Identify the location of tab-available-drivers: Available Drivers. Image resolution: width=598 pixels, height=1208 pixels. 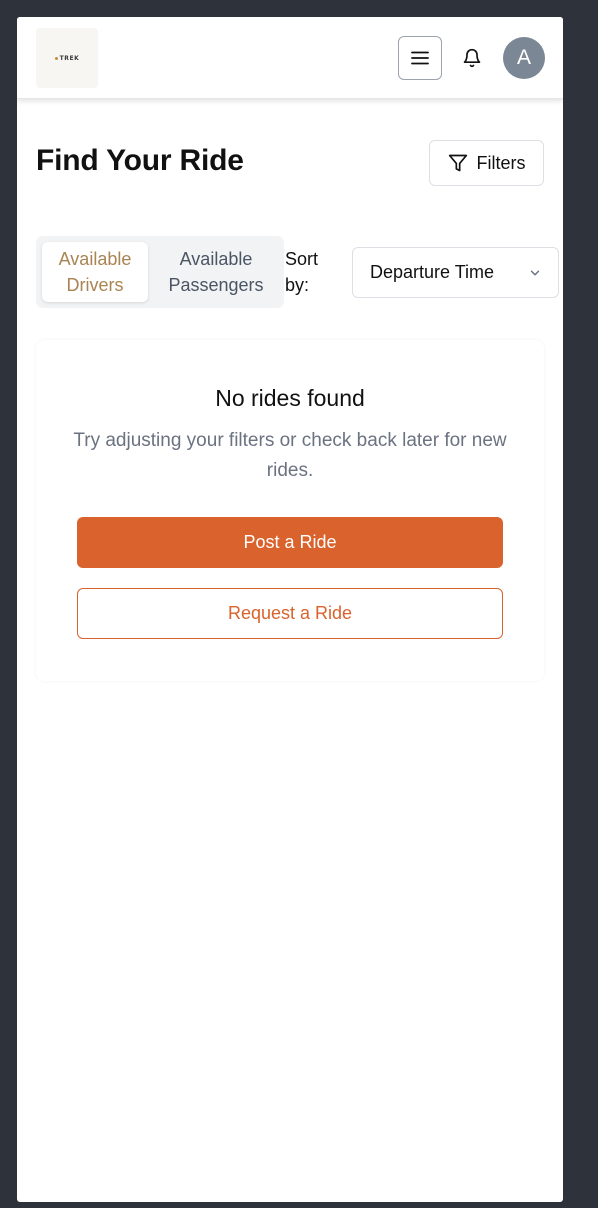
(95, 272).